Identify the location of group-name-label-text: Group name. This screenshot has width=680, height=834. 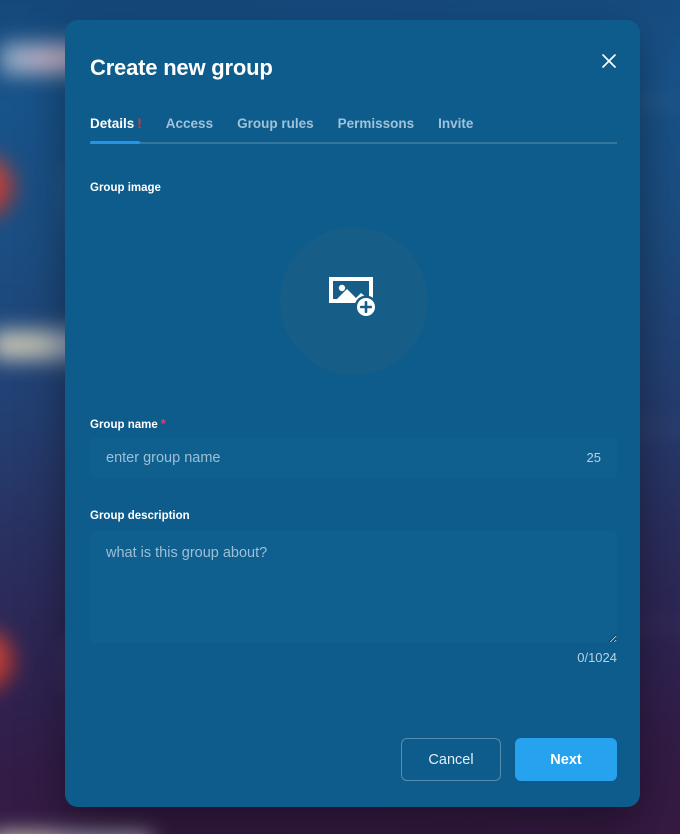
(124, 425).